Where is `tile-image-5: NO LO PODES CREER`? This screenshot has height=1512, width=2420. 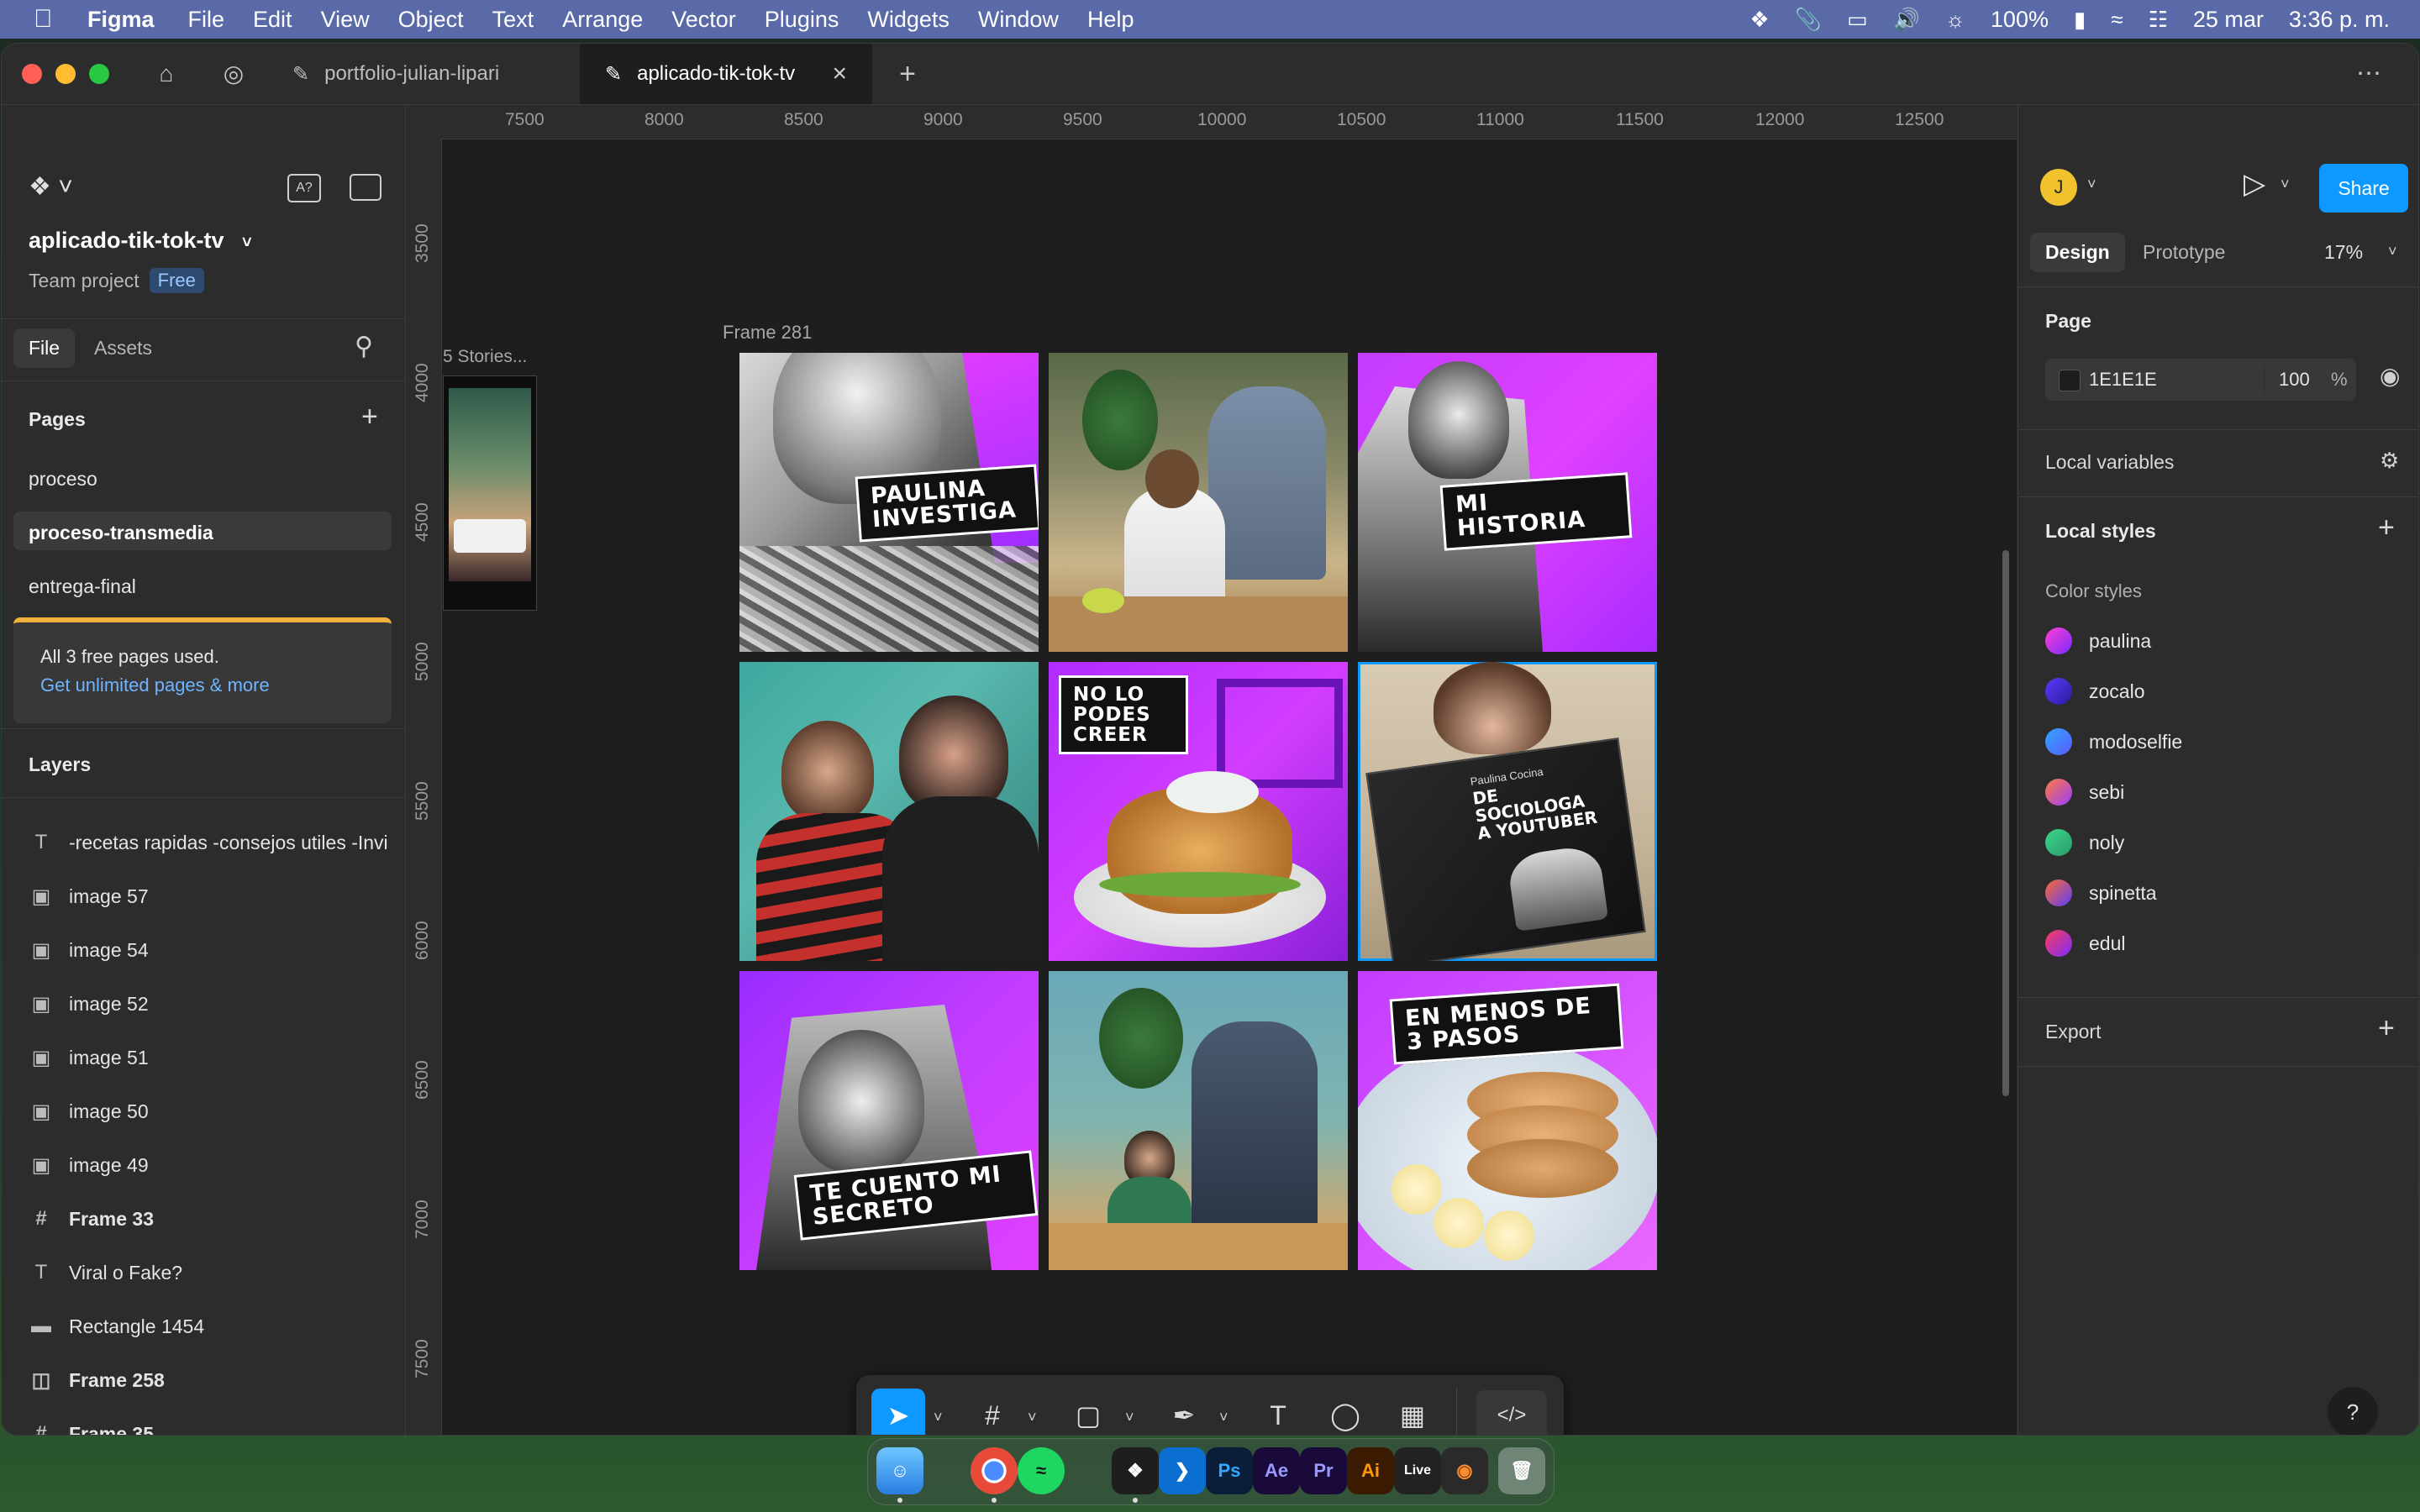 tile-image-5: NO LO PODES CREER is located at coordinates (1198, 811).